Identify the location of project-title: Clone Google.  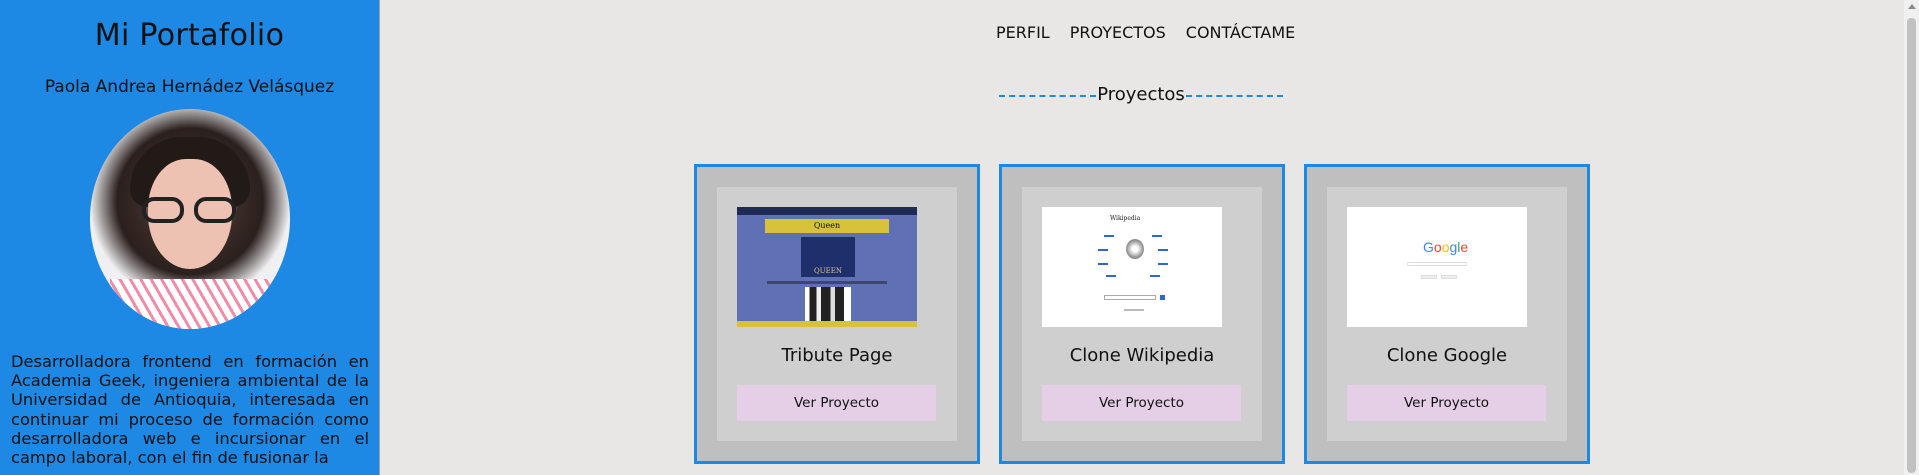
(1447, 355).